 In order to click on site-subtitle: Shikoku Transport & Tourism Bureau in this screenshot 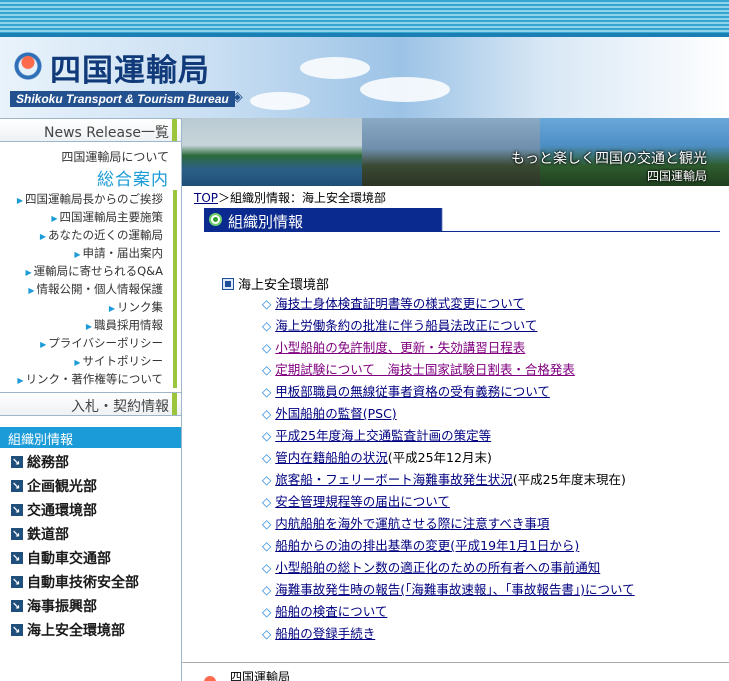, I will do `click(122, 99)`.